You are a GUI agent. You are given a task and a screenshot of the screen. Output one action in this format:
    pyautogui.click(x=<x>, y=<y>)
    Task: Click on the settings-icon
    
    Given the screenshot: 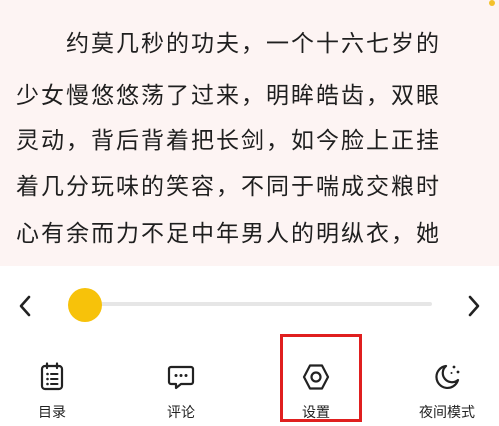 What is the action you would take?
    pyautogui.click(x=316, y=377)
    